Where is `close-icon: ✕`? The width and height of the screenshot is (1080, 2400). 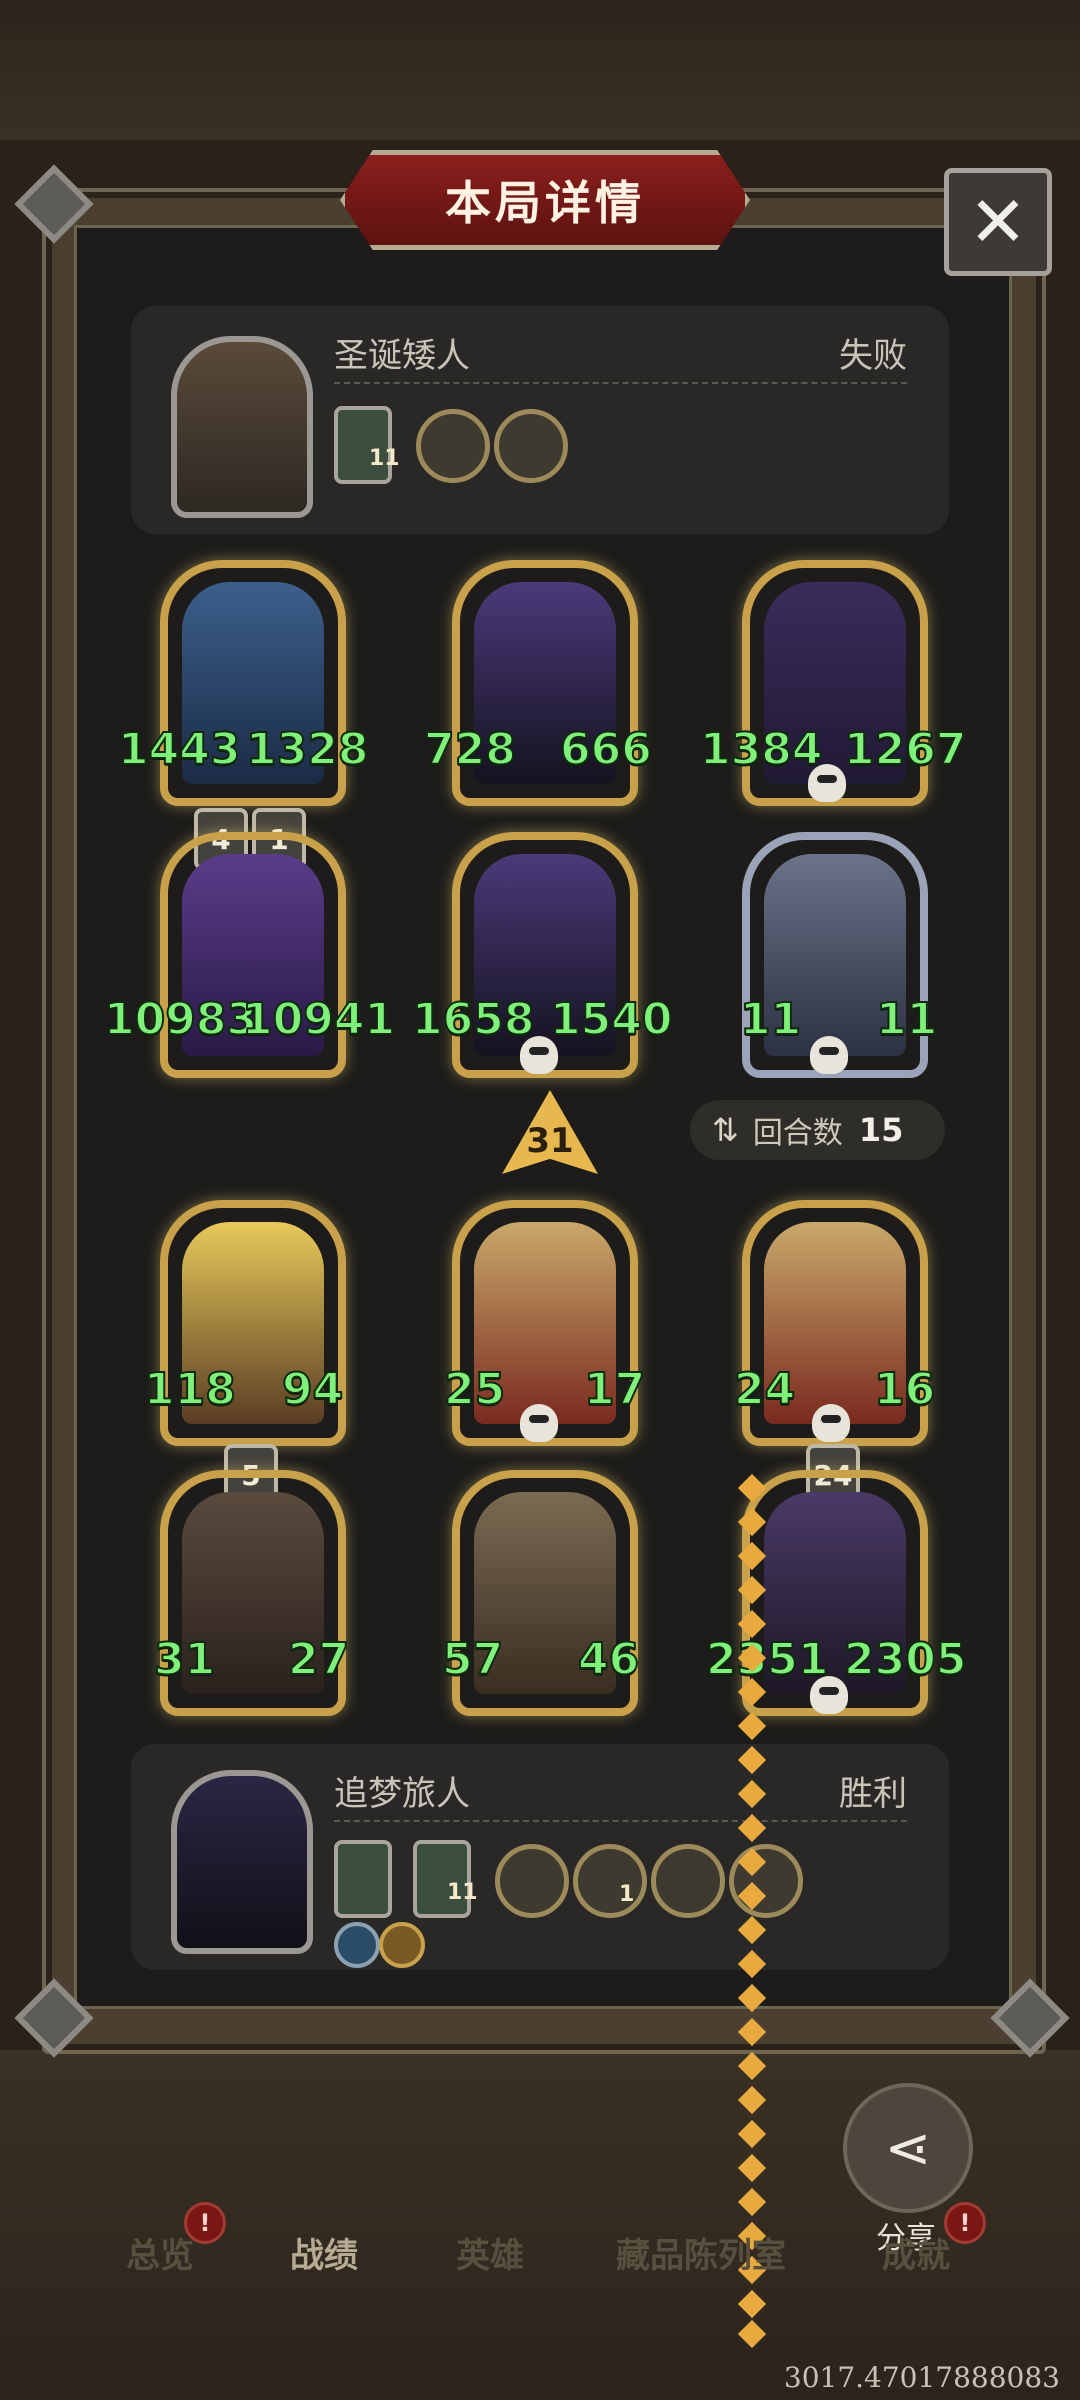 close-icon: ✕ is located at coordinates (998, 222).